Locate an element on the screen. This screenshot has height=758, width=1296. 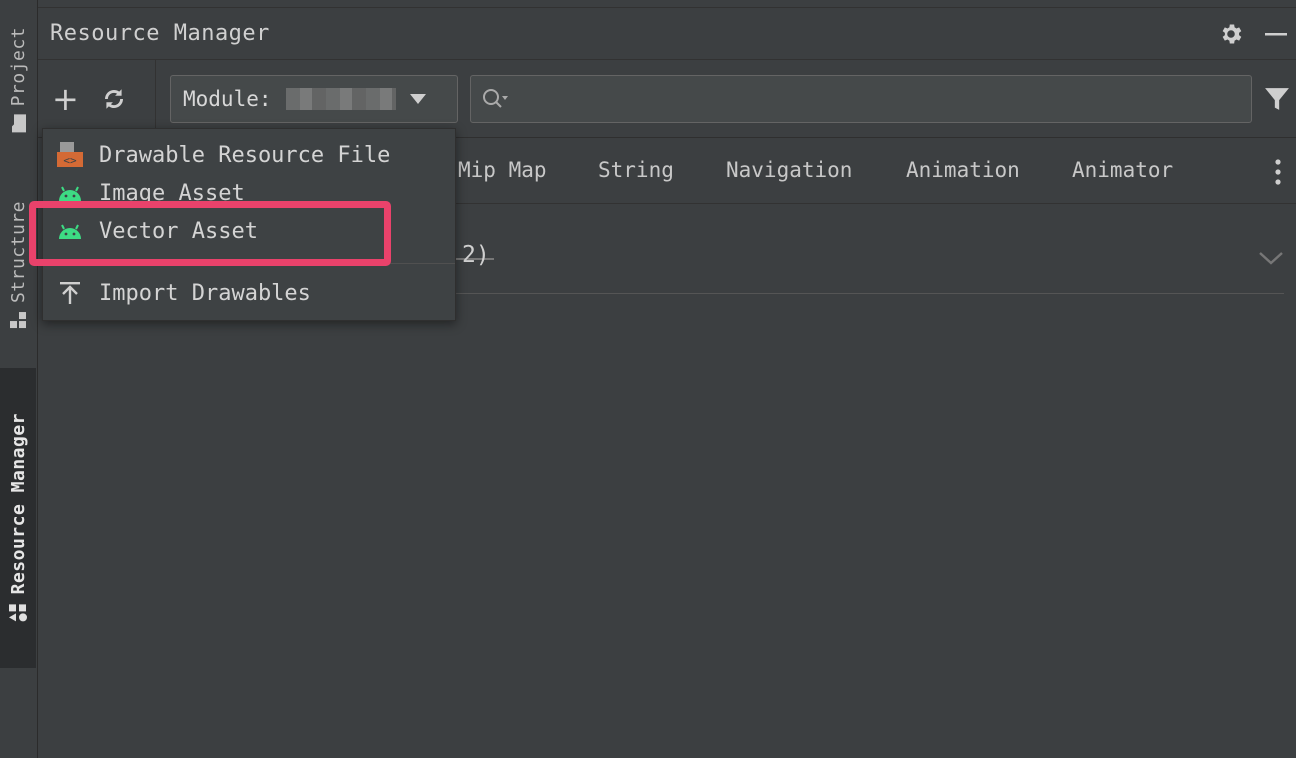
filter-icon is located at coordinates (1277, 99).